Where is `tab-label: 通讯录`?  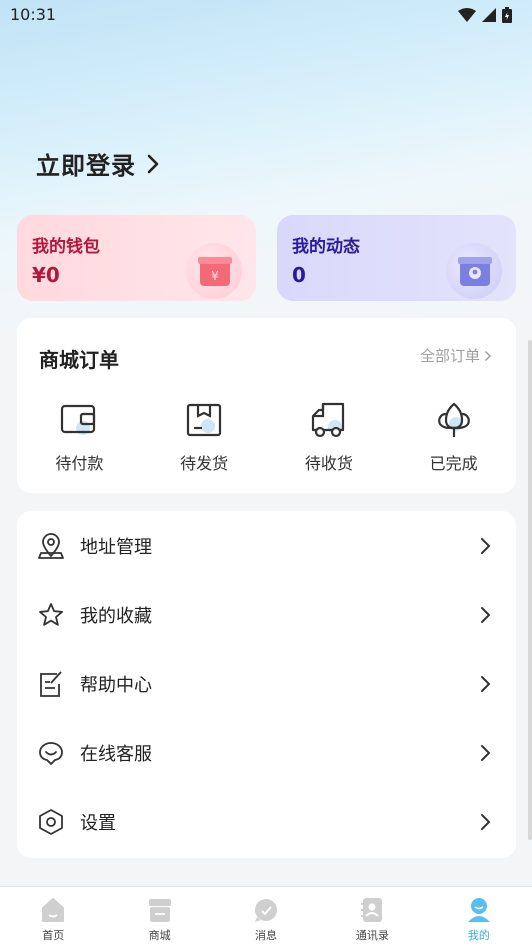
tab-label: 通讯录 is located at coordinates (372, 935).